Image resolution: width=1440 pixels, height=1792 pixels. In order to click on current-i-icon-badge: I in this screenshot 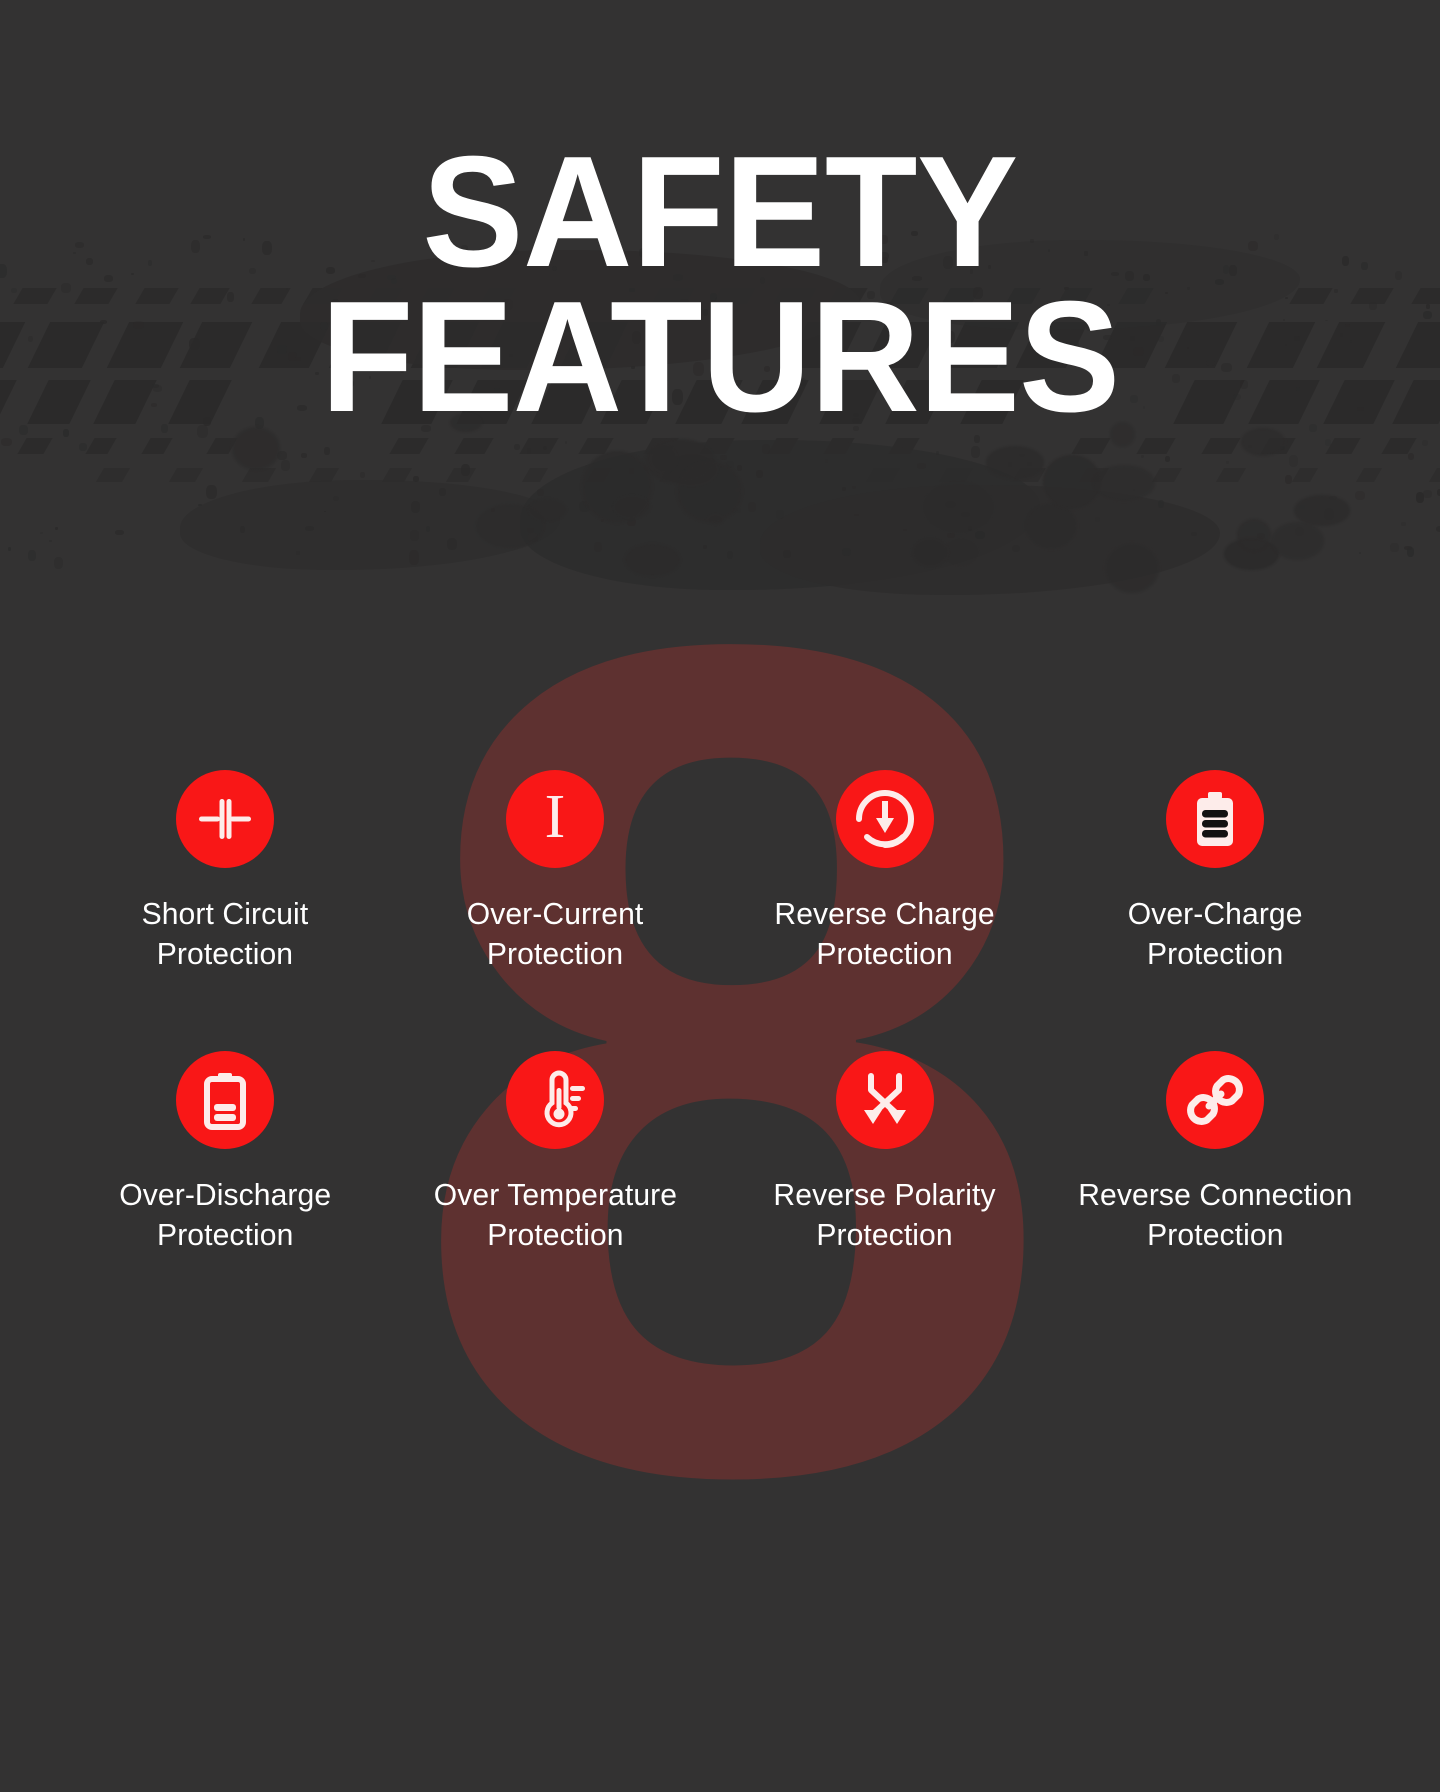, I will do `click(555, 819)`.